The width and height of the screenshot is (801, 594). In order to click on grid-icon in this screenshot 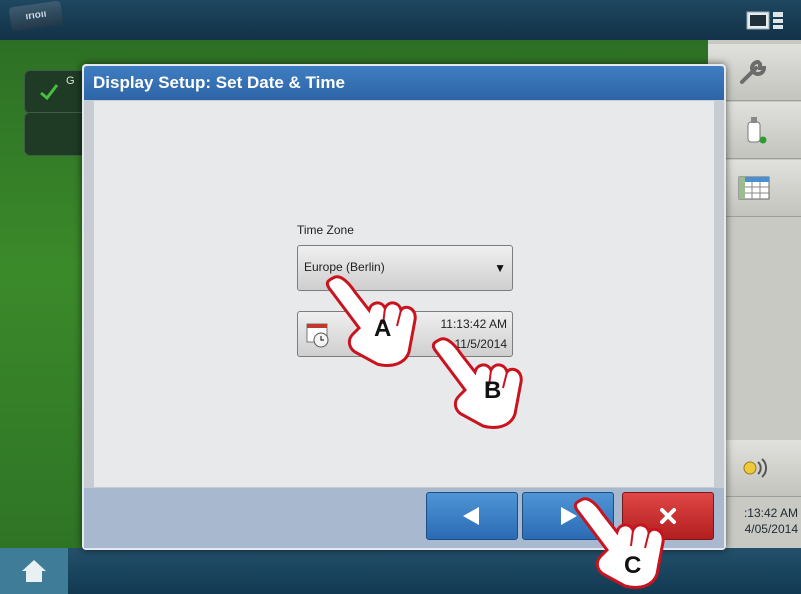, I will do `click(754, 188)`.